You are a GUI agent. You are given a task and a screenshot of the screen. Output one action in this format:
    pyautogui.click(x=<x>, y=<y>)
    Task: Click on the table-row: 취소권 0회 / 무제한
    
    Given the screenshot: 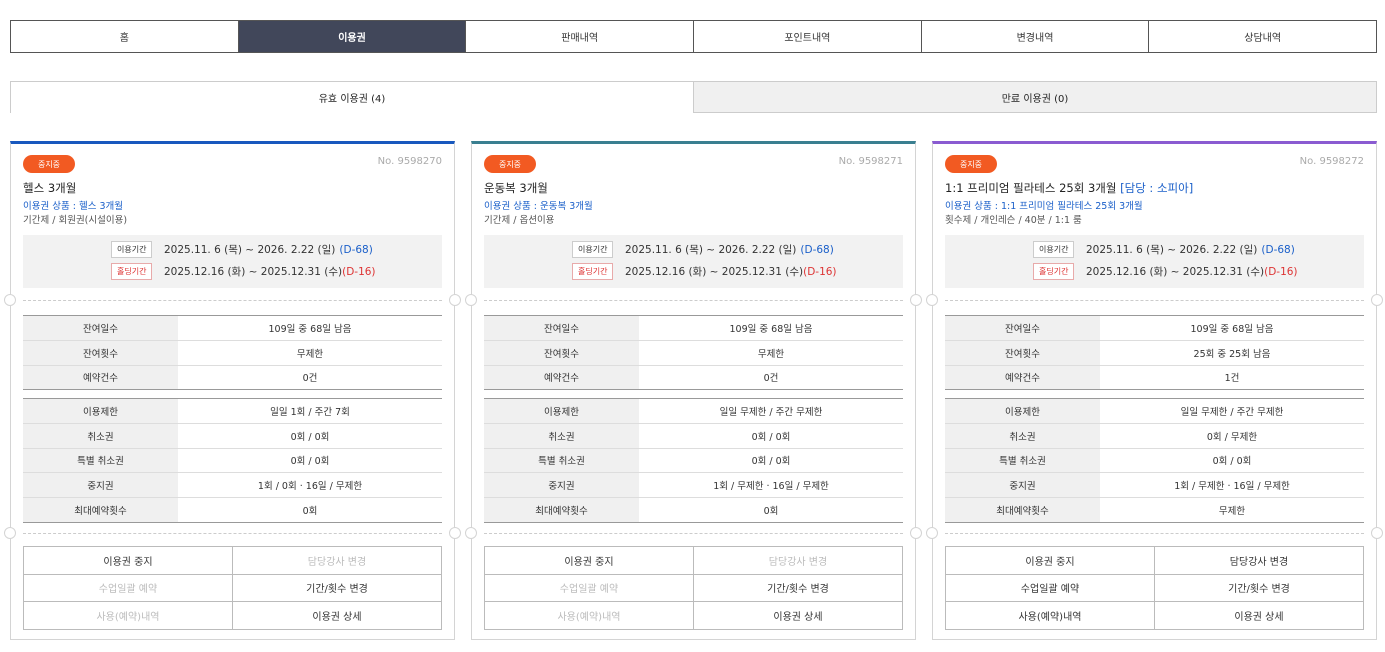 What is the action you would take?
    pyautogui.click(x=1154, y=436)
    